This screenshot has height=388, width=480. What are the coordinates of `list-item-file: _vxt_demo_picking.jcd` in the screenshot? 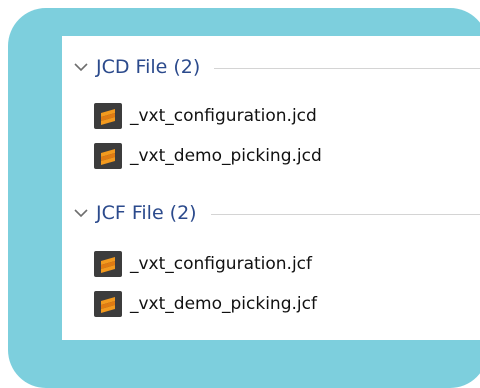 It's located at (208, 156).